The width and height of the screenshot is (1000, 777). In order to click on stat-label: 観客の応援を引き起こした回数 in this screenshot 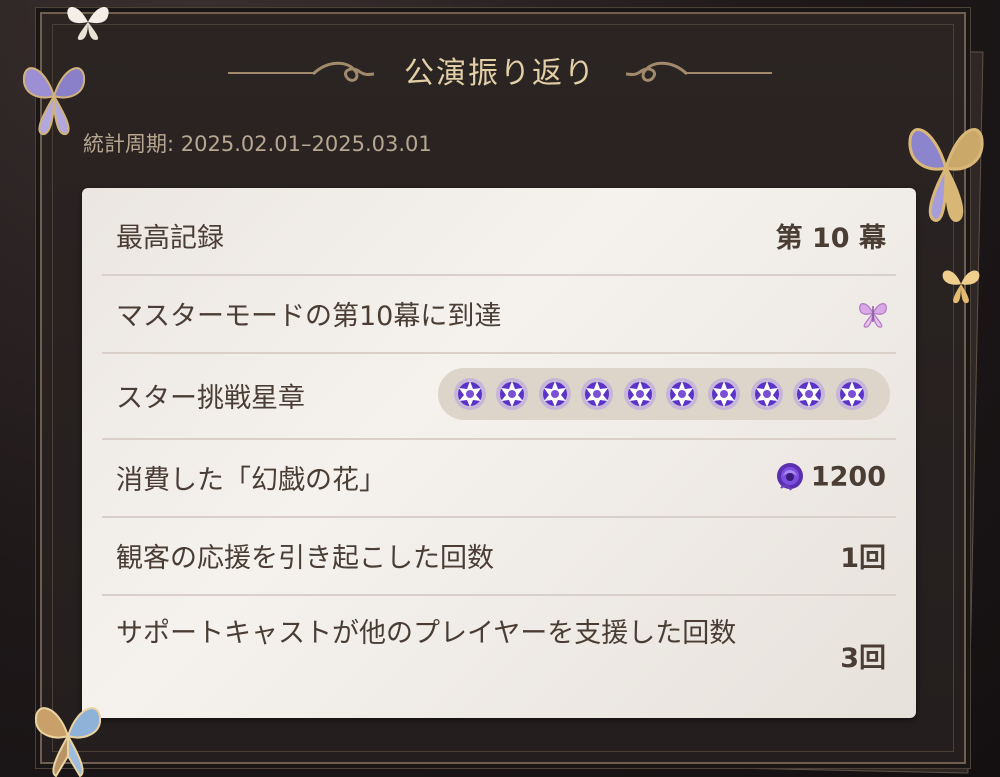, I will do `click(305, 558)`.